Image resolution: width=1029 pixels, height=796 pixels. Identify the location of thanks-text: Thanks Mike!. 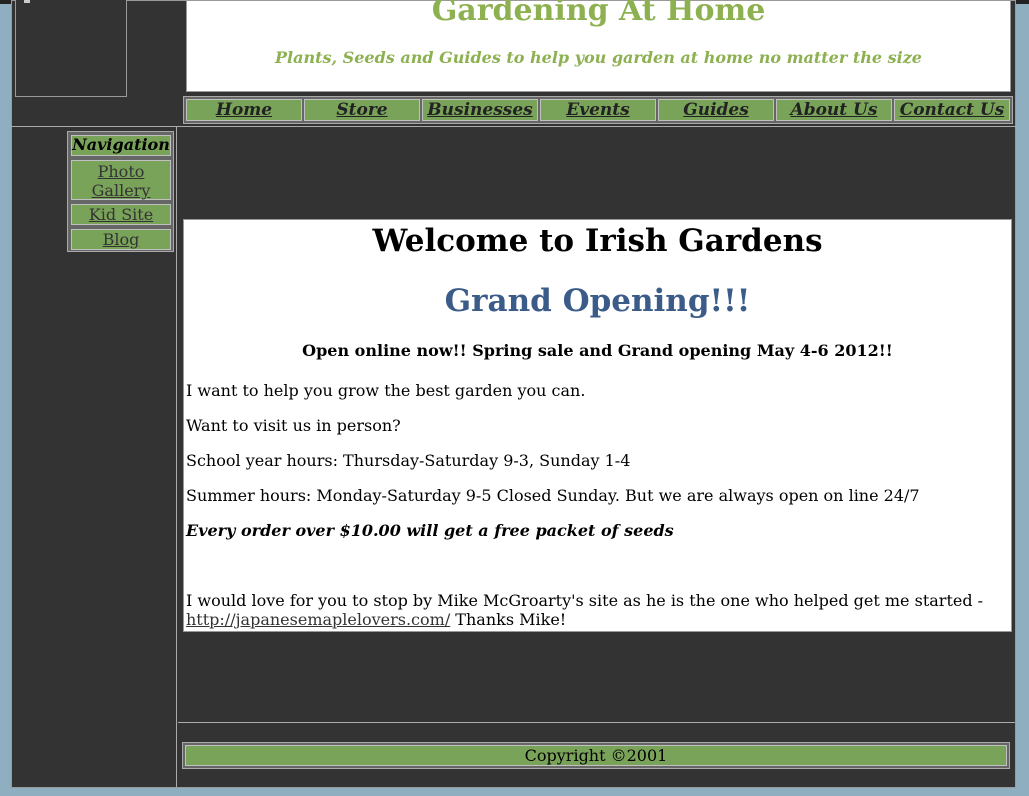
(508, 619).